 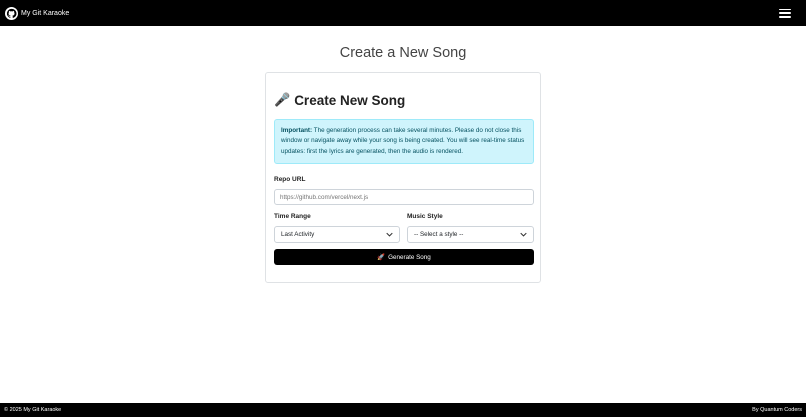 What do you see at coordinates (785, 13) in the screenshot?
I see `hamburger-menu-icon` at bounding box center [785, 13].